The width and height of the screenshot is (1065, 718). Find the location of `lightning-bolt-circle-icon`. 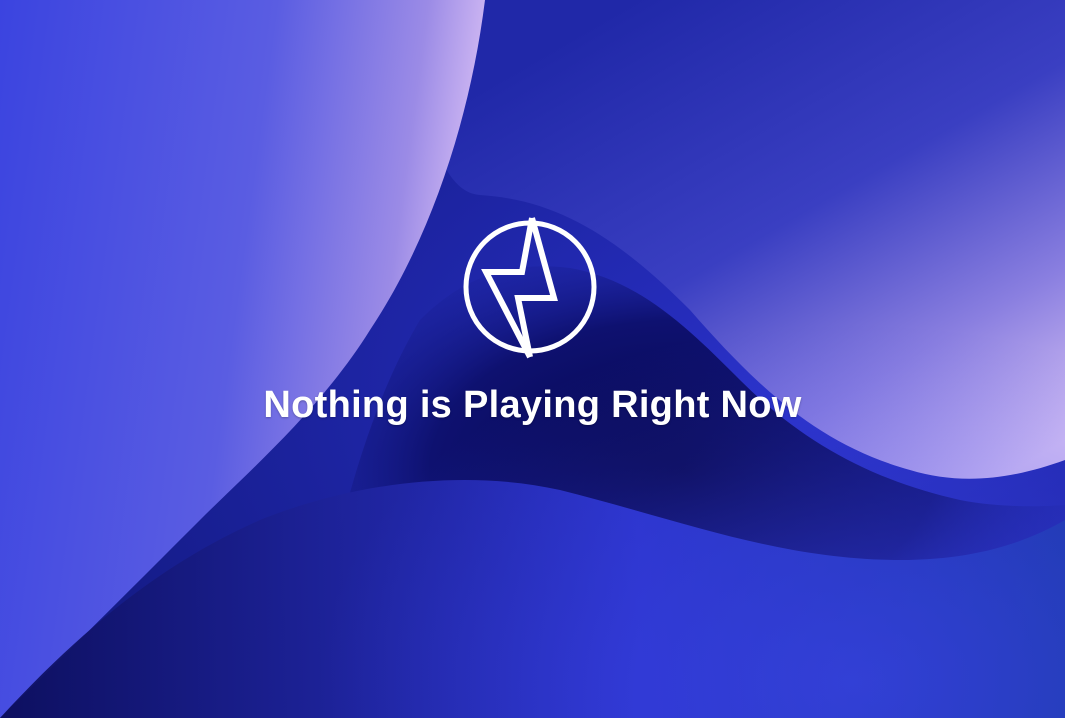

lightning-bolt-circle-icon is located at coordinates (529, 288).